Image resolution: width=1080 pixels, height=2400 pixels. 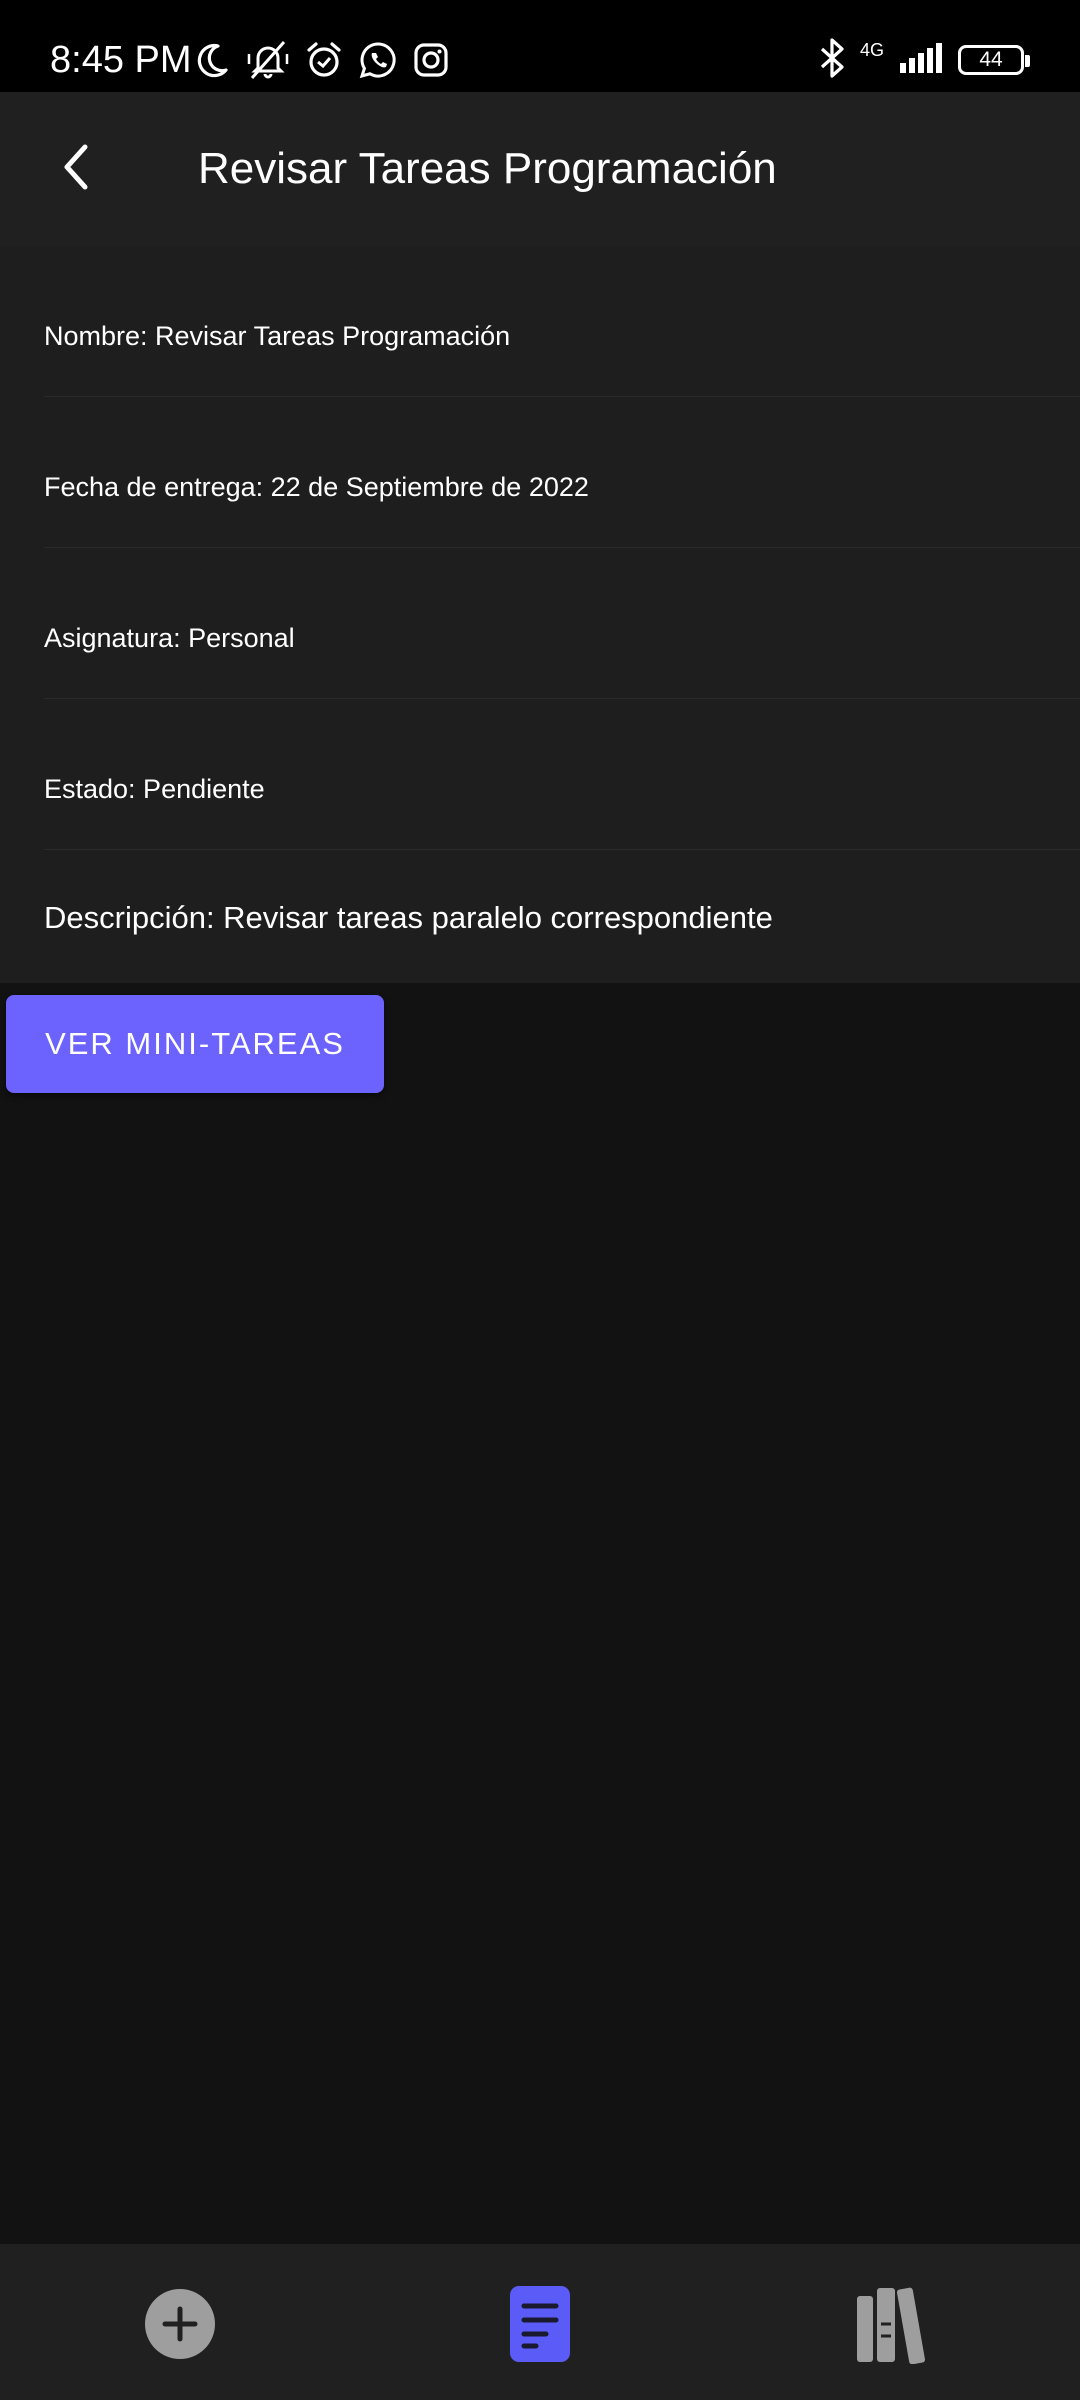 I want to click on bottom-navigation, so click(x=540, y=2322).